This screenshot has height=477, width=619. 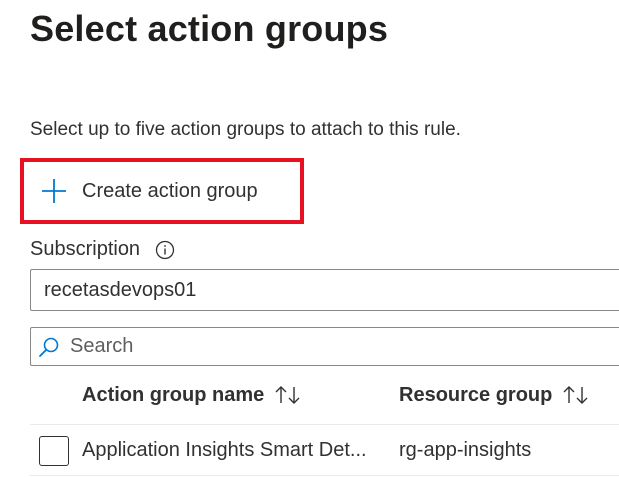 What do you see at coordinates (85, 249) in the screenshot?
I see `subscription-label: Subscription` at bounding box center [85, 249].